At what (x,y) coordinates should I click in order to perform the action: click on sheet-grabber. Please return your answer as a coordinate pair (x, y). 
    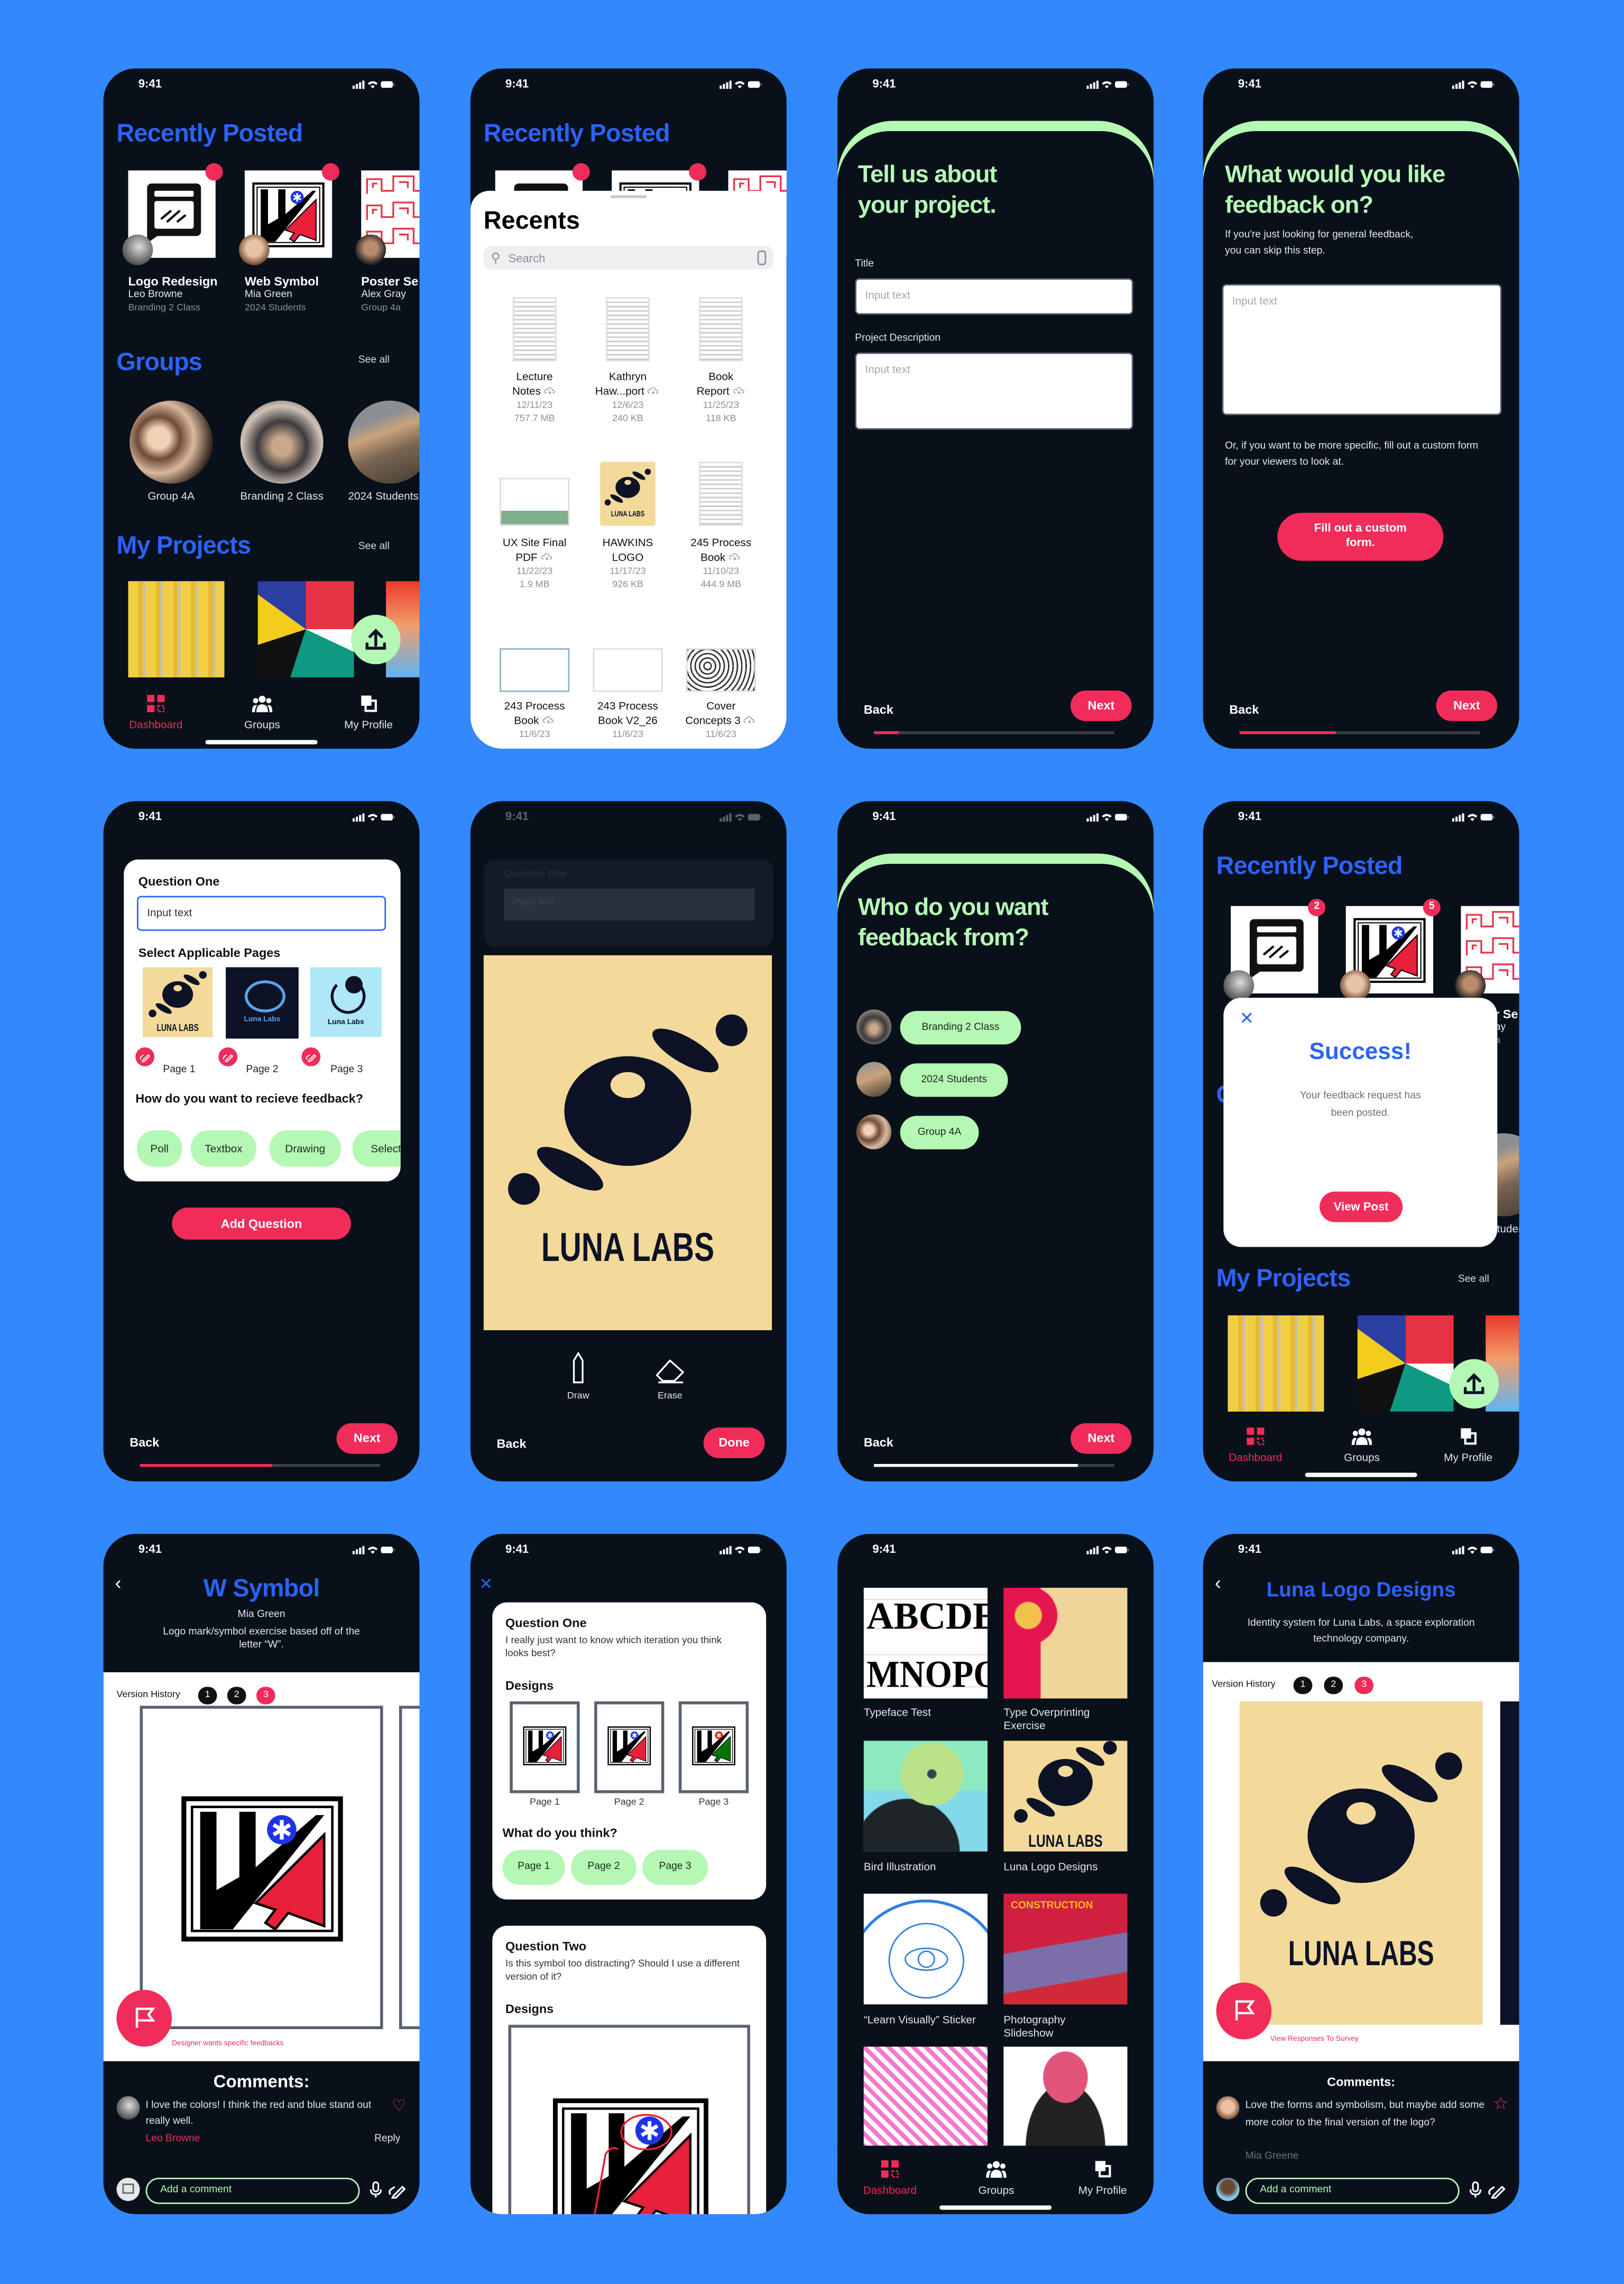
    Looking at the image, I should click on (628, 196).